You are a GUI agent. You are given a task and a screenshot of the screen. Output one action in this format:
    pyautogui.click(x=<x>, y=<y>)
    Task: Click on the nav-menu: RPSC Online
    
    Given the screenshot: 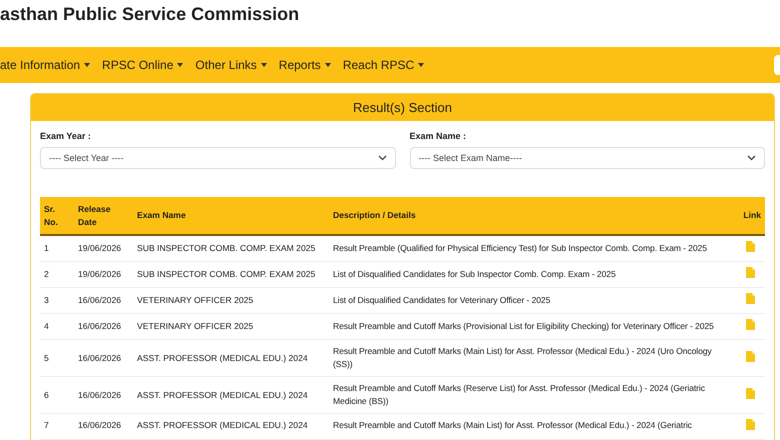 What is the action you would take?
    pyautogui.click(x=143, y=65)
    